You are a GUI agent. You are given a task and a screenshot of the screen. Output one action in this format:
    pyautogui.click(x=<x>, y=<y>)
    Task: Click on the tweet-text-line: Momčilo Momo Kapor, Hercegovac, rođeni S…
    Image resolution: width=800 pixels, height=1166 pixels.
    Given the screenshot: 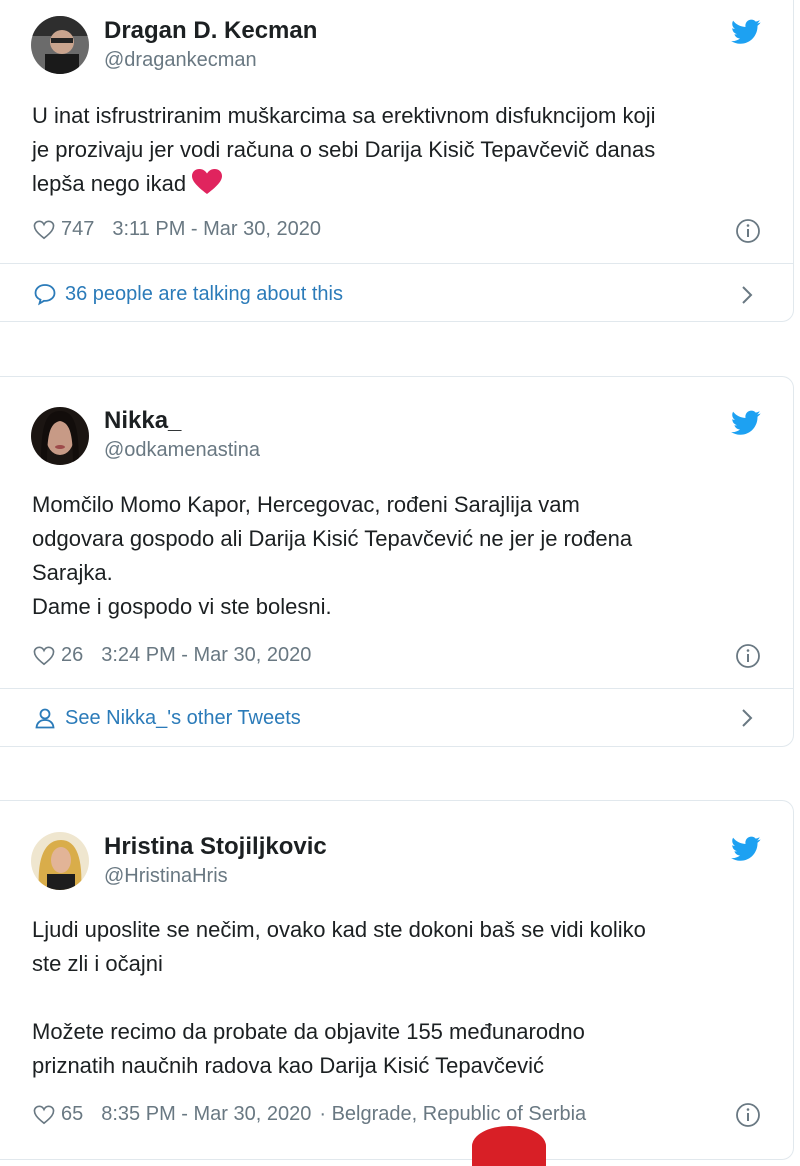 What is the action you would take?
    pyautogui.click(x=306, y=504)
    